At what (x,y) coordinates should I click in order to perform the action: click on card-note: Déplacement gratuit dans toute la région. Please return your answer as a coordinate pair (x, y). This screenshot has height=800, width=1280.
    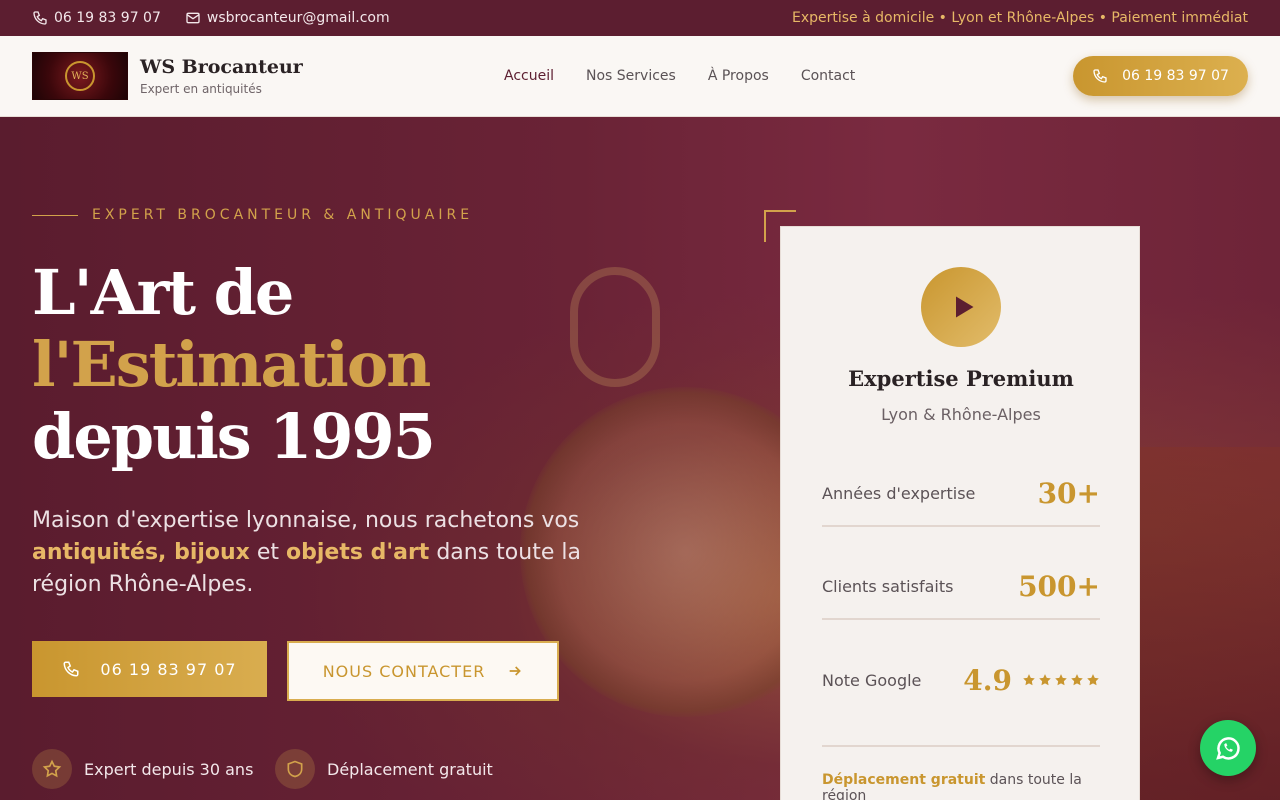
    Looking at the image, I should click on (972, 786).